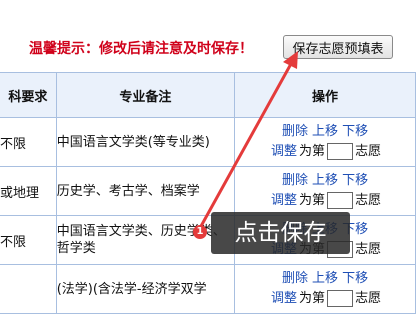 The width and height of the screenshot is (417, 314). What do you see at coordinates (28, 95) in the screenshot?
I see `header-subject-requirement: 科要求` at bounding box center [28, 95].